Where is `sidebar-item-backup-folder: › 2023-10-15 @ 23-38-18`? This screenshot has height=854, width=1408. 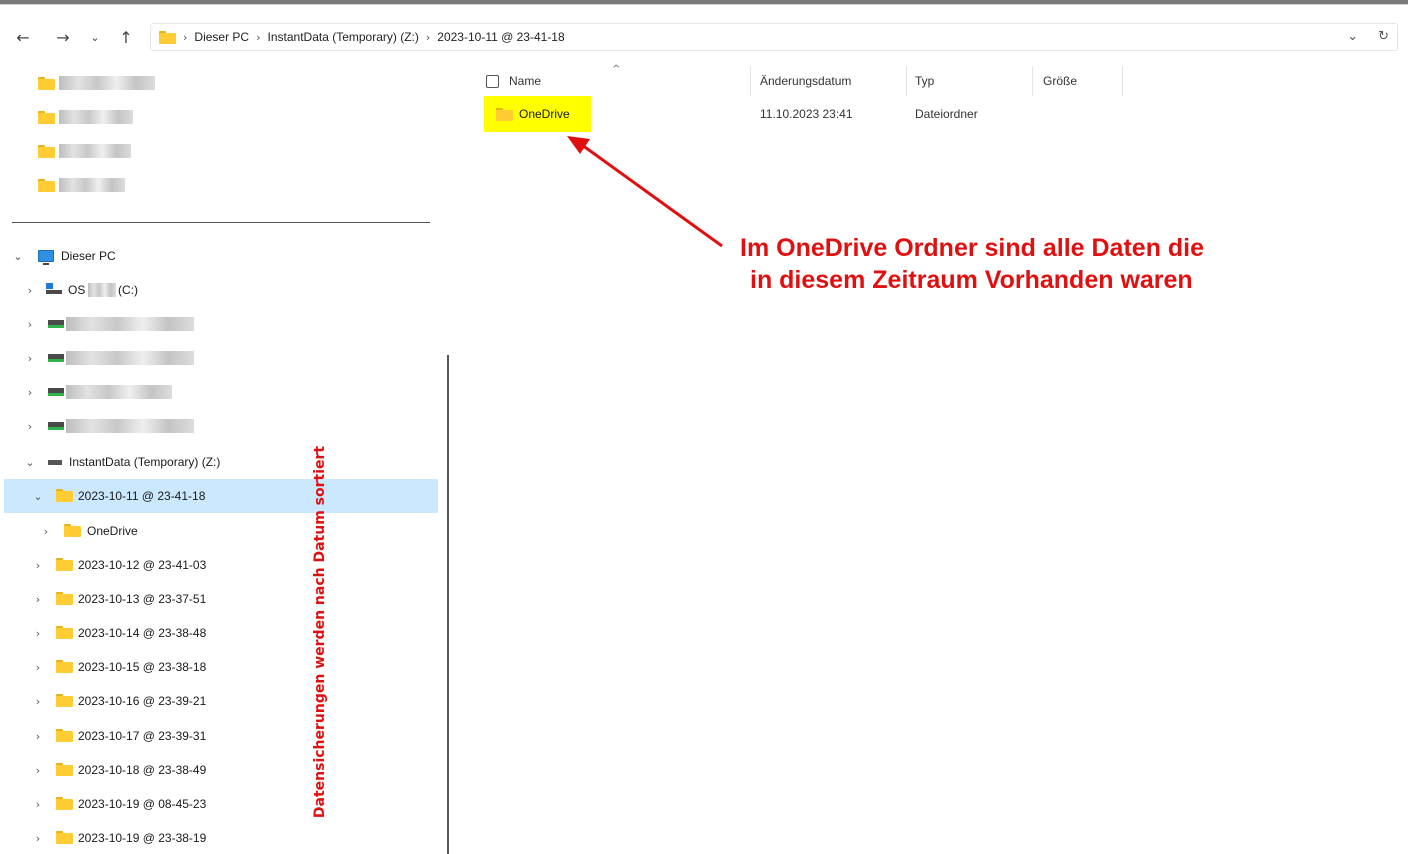 sidebar-item-backup-folder: › 2023-10-15 @ 23-38-18 is located at coordinates (221, 667).